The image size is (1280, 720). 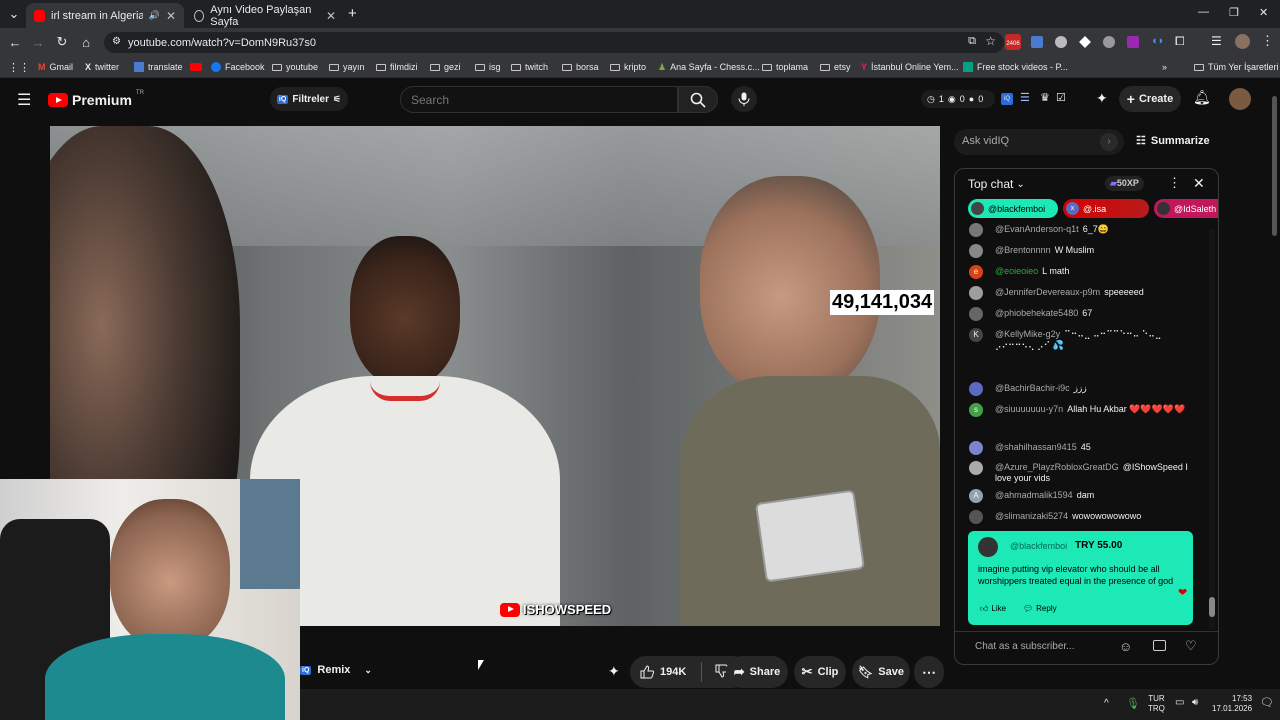 What do you see at coordinates (309, 99) in the screenshot?
I see `vidiq-filters-button: iQ Filtreler ⚟` at bounding box center [309, 99].